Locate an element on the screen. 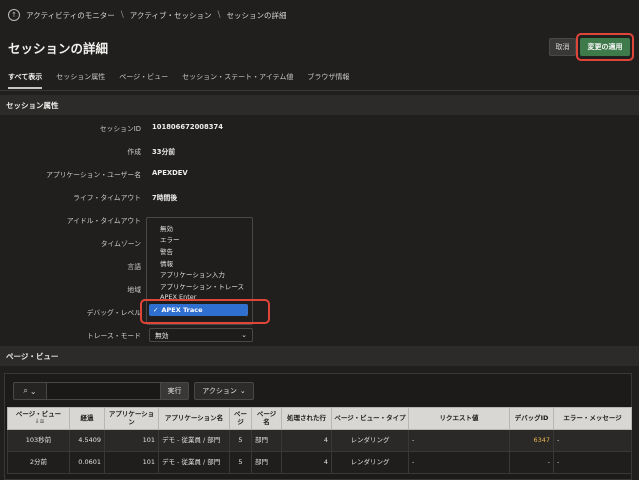 Image resolution: width=639 pixels, height=480 pixels. search-column-selector: ⌕ ⌄ is located at coordinates (30, 391).